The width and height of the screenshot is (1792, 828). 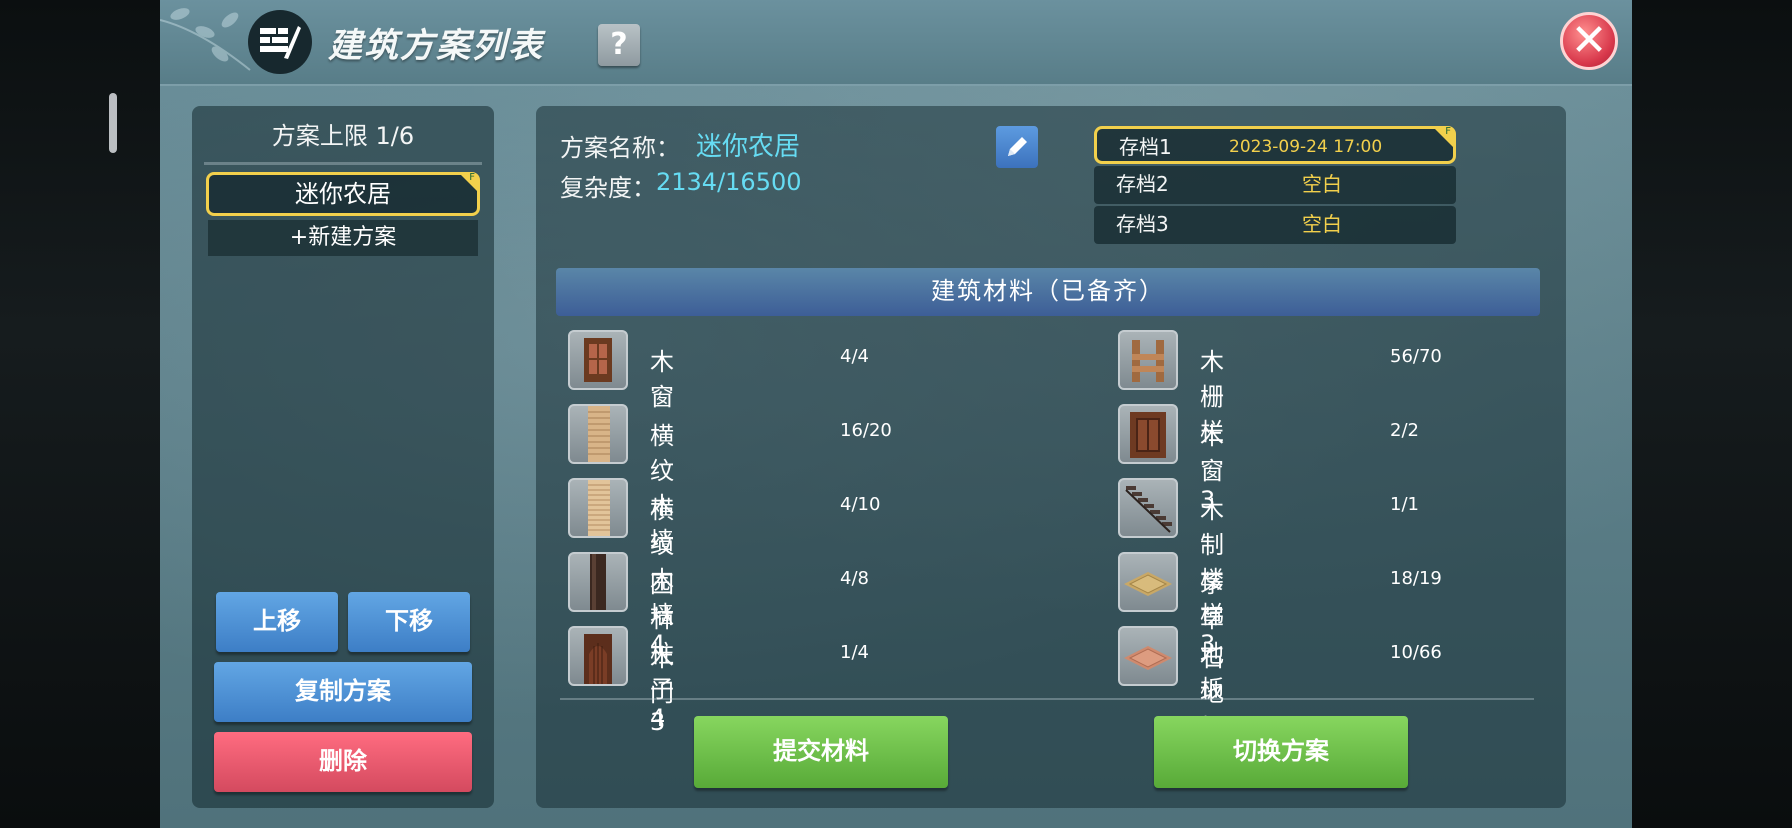 What do you see at coordinates (1148, 582) in the screenshot?
I see `thatch-floor-icon` at bounding box center [1148, 582].